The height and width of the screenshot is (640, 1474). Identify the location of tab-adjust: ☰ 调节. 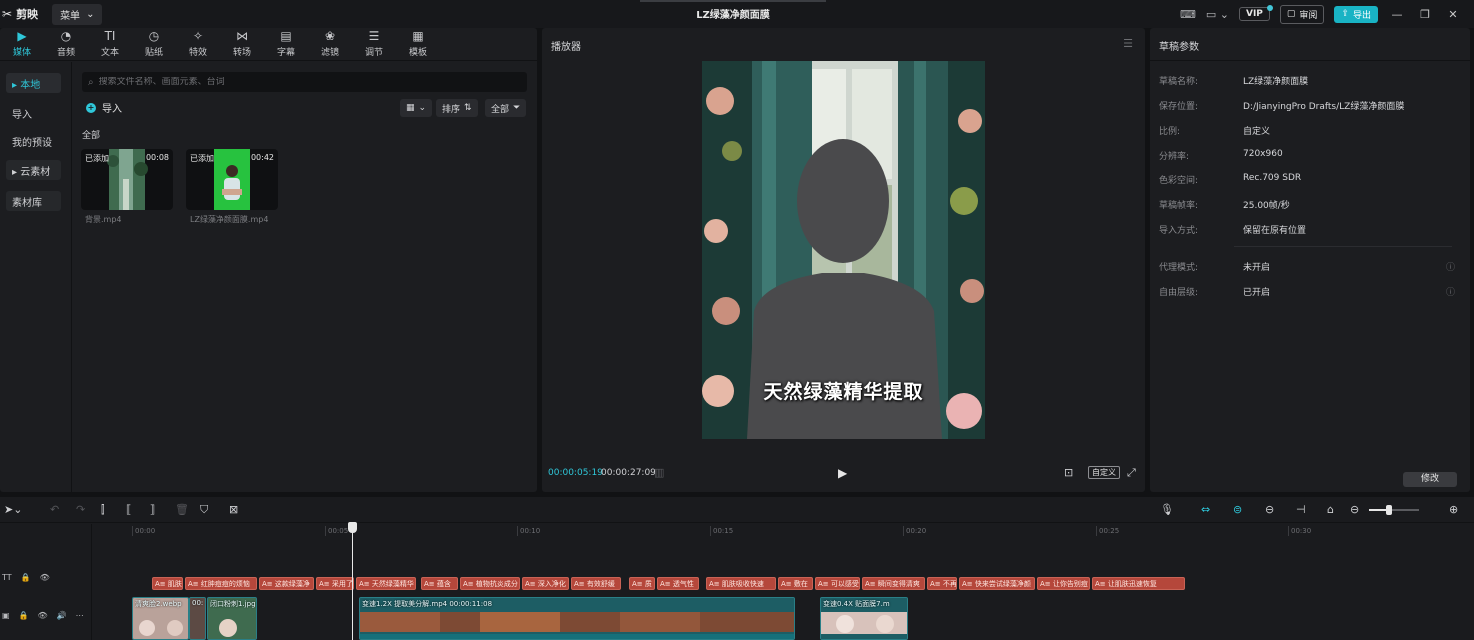
(374, 44).